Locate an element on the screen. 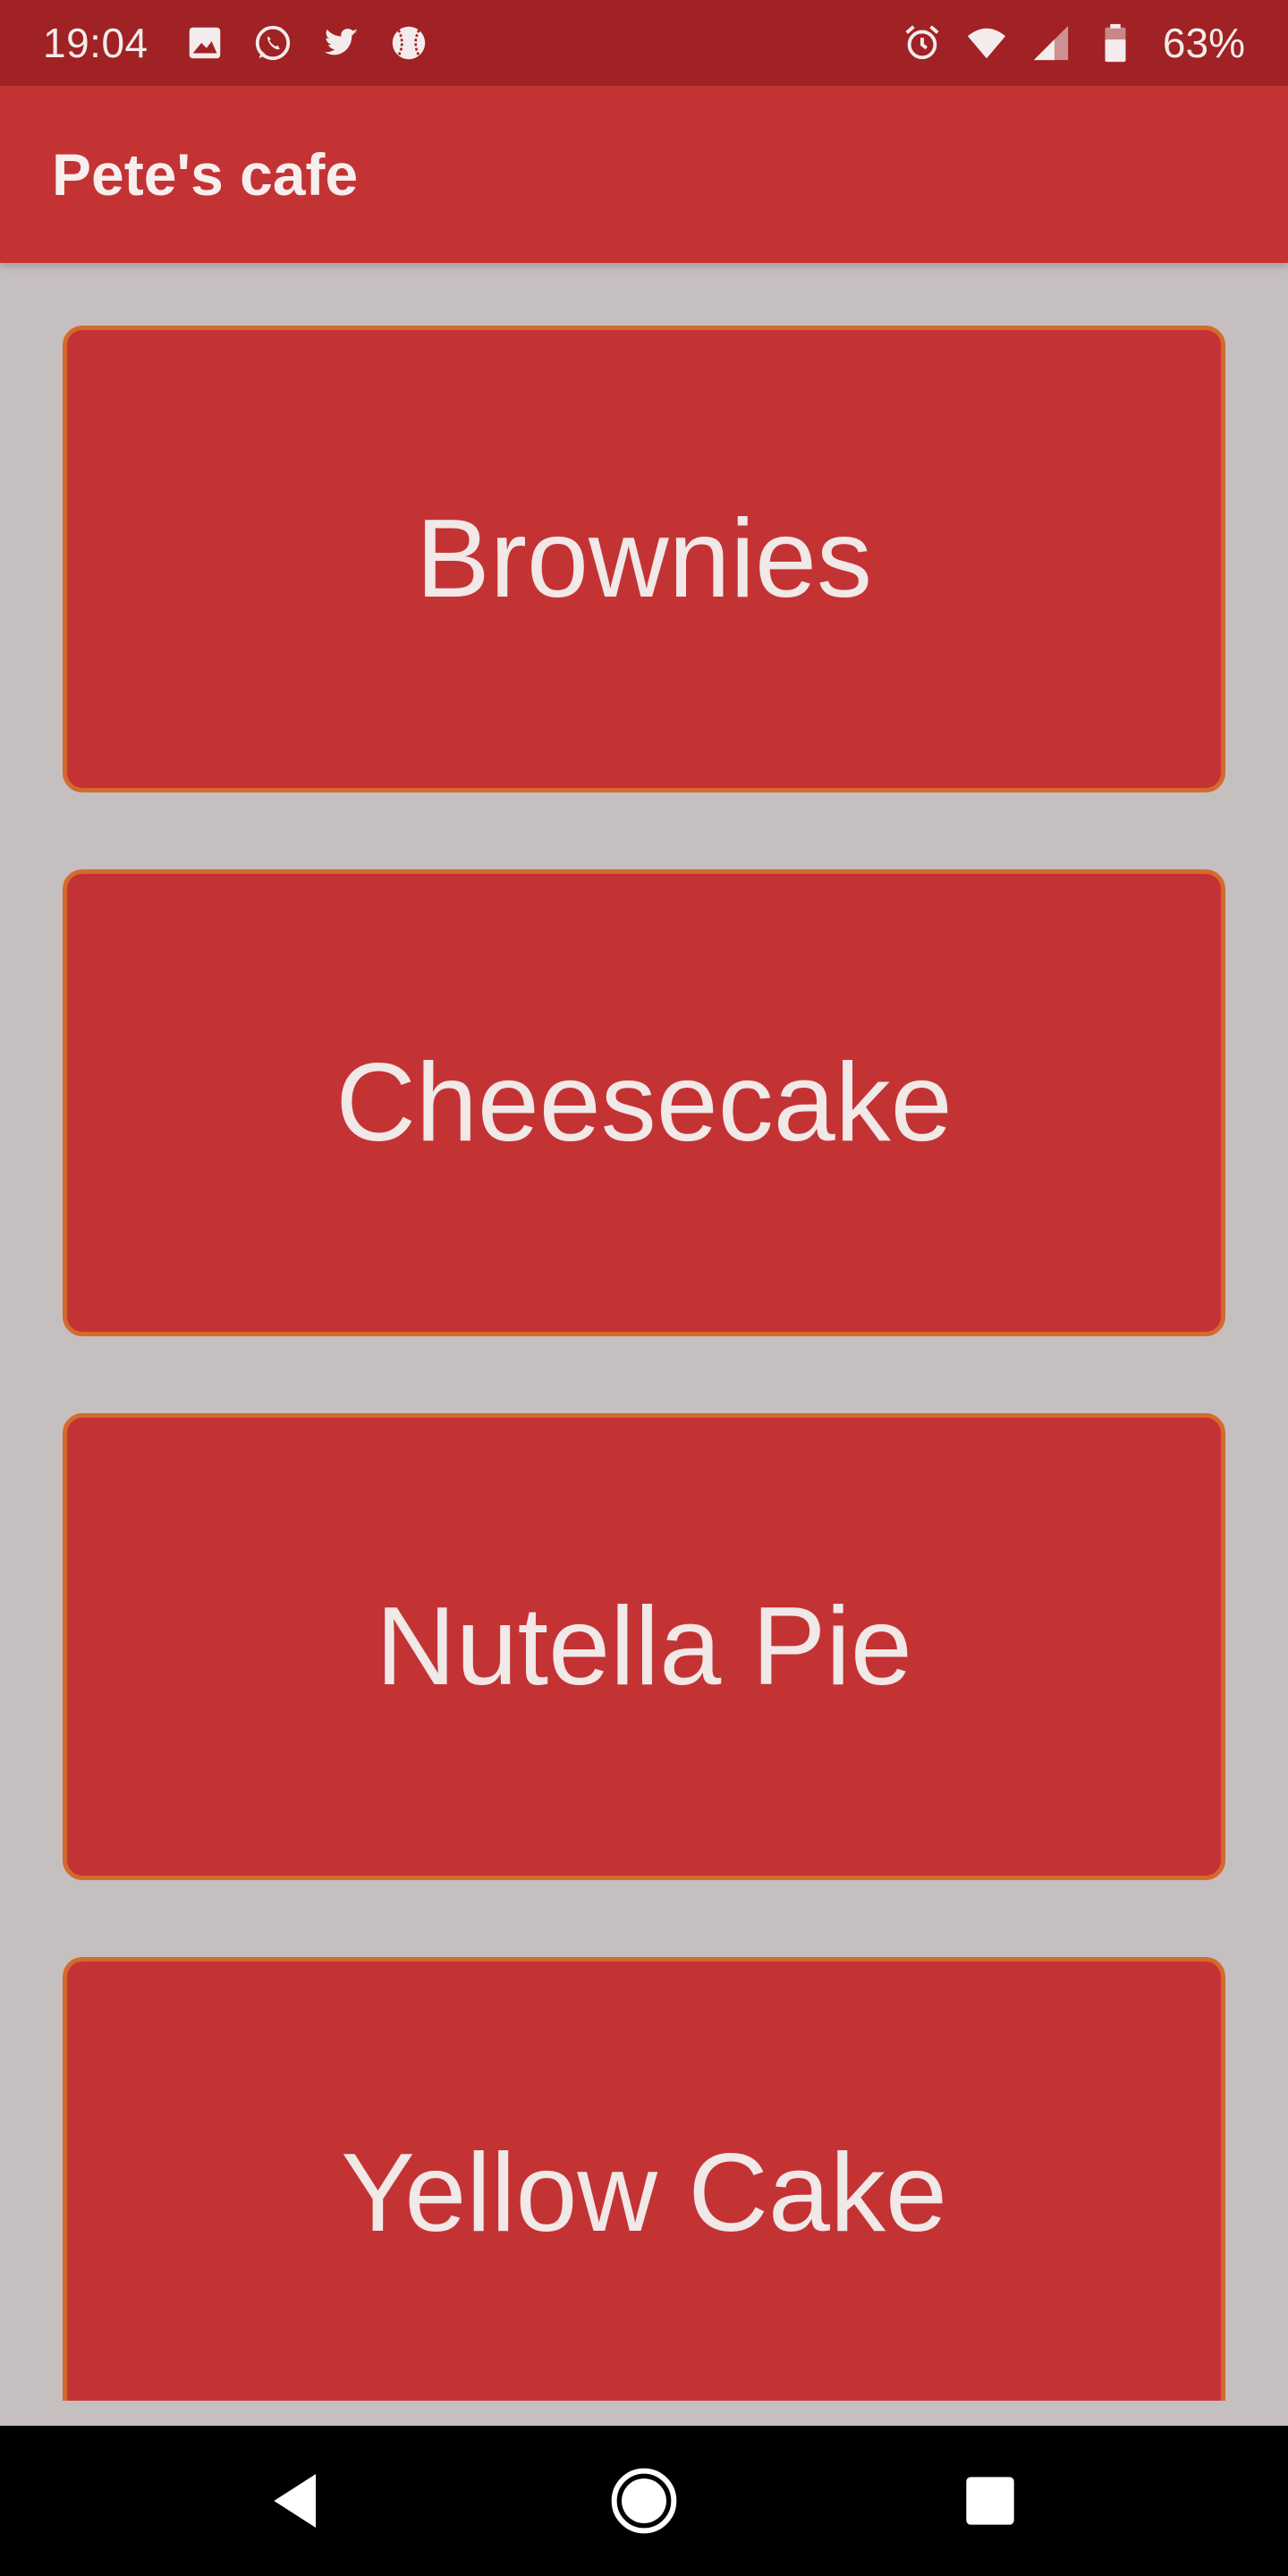 Image resolution: width=1288 pixels, height=2576 pixels. app-title: Pete's cafe is located at coordinates (205, 174).